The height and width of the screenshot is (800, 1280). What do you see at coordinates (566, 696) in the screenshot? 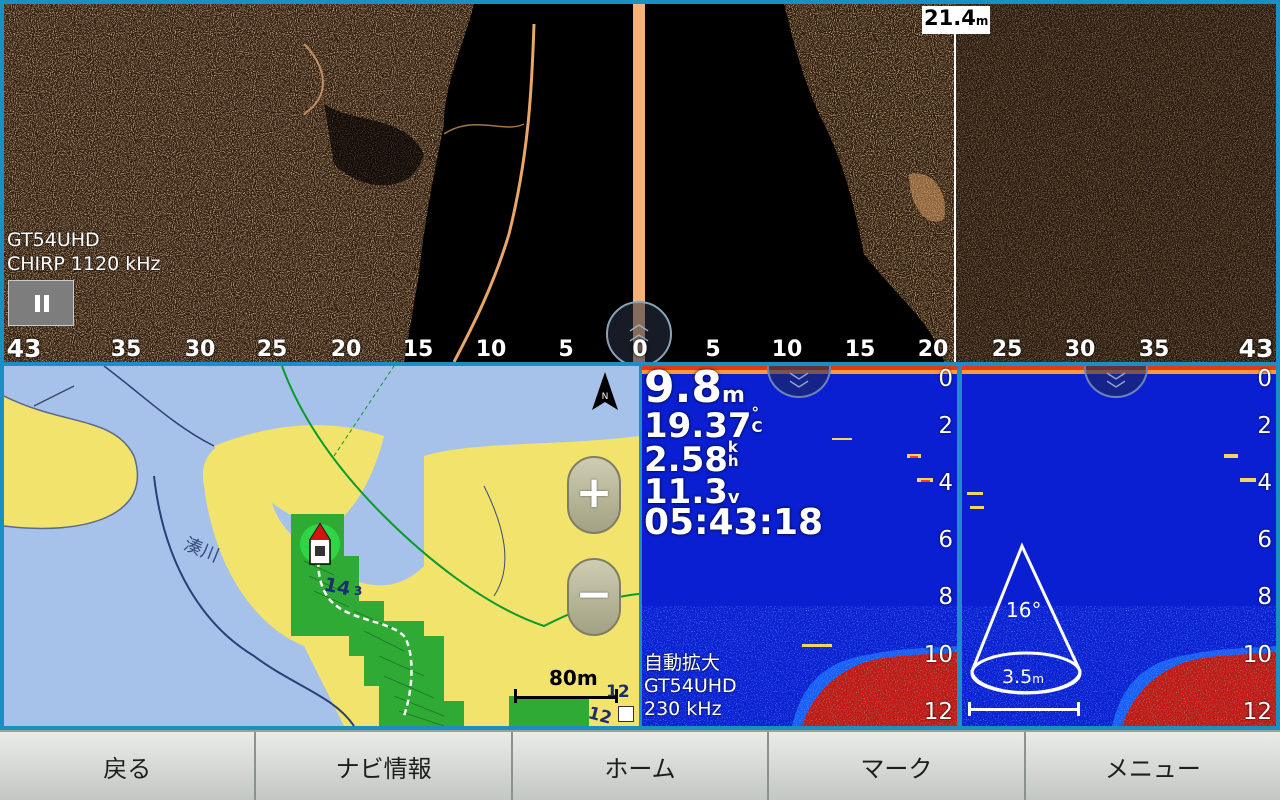
I see `map-scale-bar` at bounding box center [566, 696].